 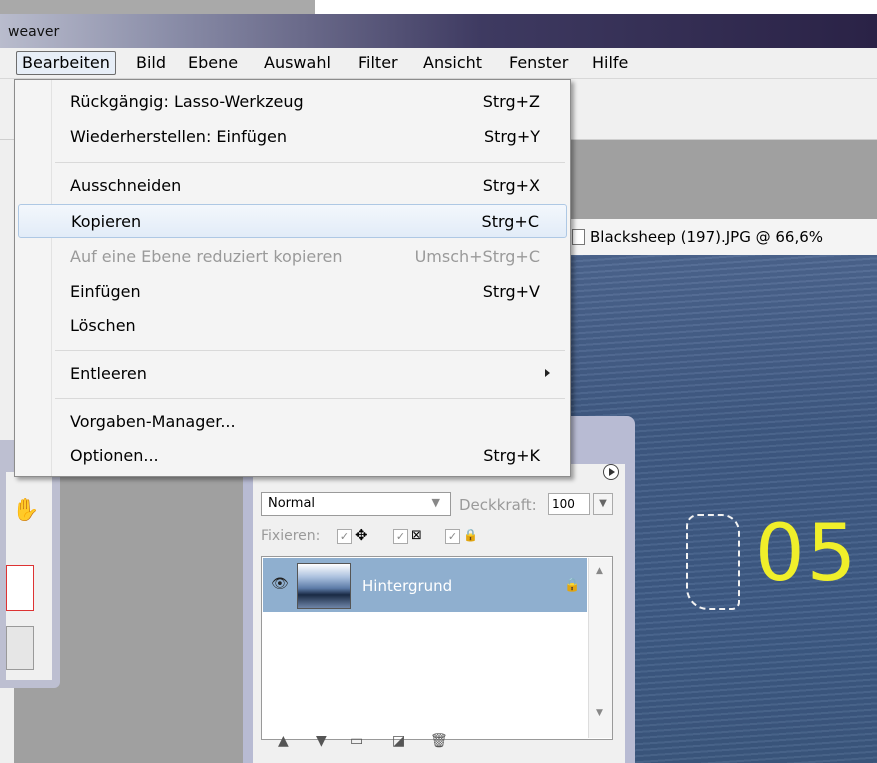 What do you see at coordinates (292, 186) in the screenshot?
I see `menu-item-cut: Ausschneiden Strg+X` at bounding box center [292, 186].